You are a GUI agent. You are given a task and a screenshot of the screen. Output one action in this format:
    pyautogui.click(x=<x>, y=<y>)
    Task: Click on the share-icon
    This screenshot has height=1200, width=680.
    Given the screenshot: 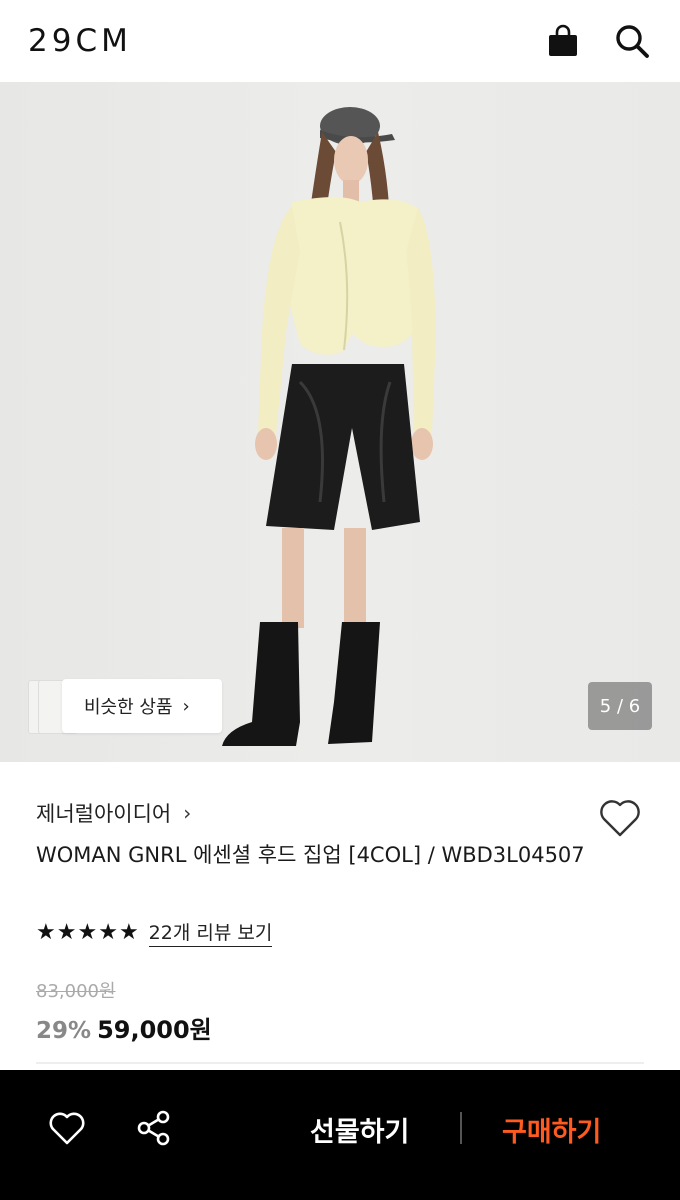 What is the action you would take?
    pyautogui.click(x=154, y=1130)
    